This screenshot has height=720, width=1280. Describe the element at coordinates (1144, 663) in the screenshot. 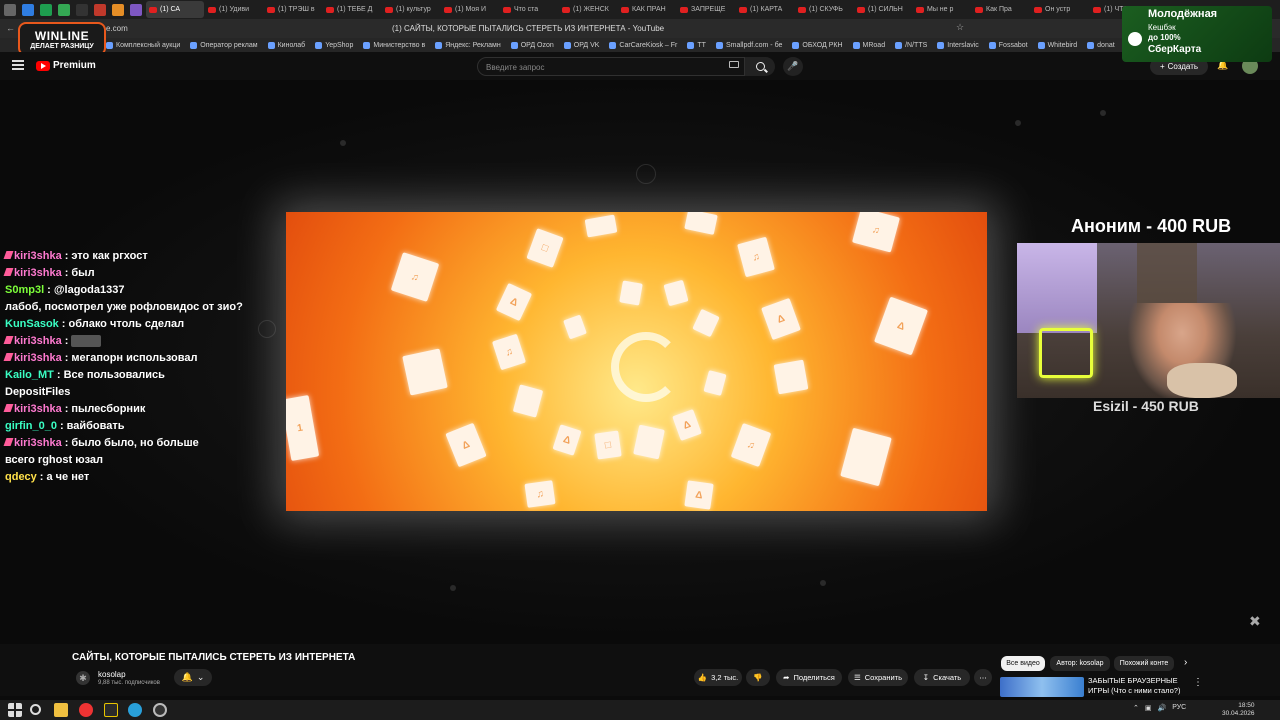

I see `chip-related: Похожий конте` at that location.